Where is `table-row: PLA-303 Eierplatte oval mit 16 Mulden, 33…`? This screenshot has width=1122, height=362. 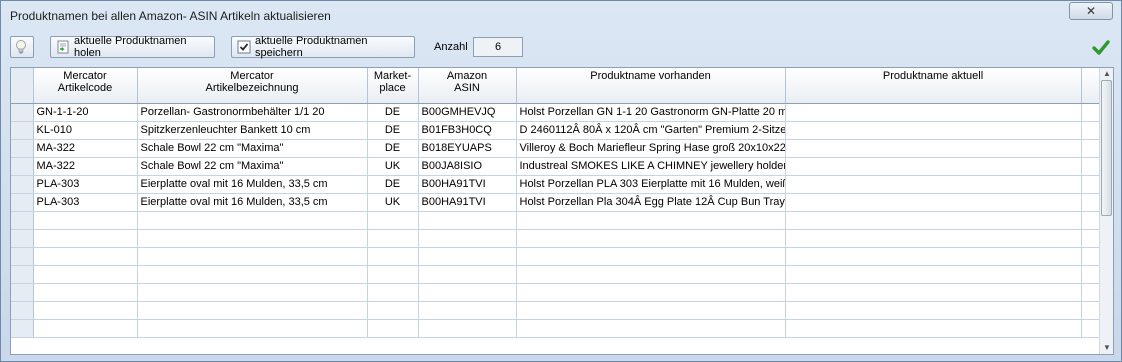 table-row: PLA-303 Eierplatte oval mit 16 Mulden, 33… is located at coordinates (556, 202).